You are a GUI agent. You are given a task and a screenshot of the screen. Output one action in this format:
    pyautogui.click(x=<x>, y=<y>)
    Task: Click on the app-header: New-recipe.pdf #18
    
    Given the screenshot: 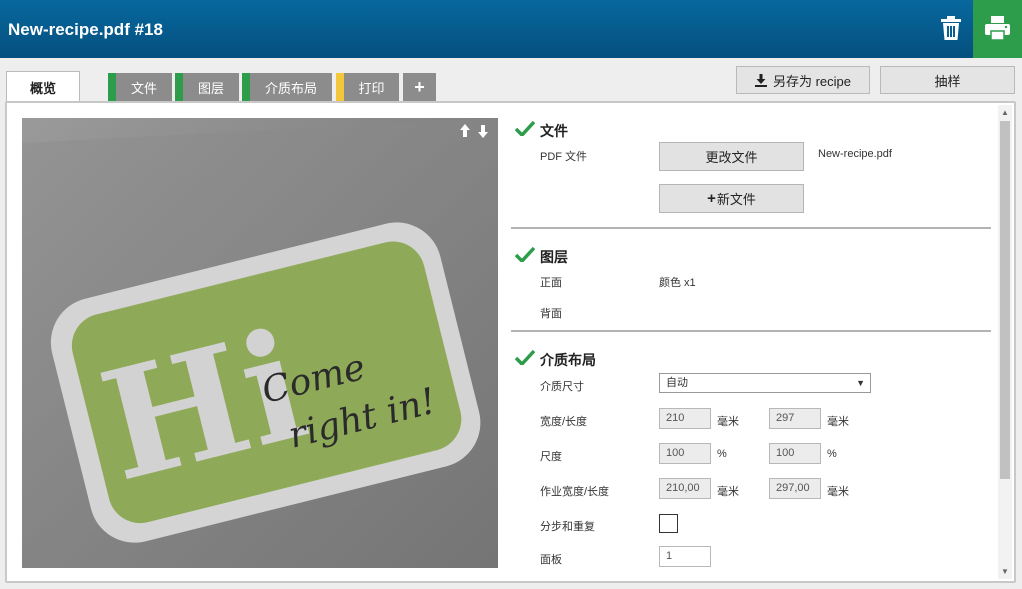 What is the action you would take?
    pyautogui.click(x=511, y=29)
    